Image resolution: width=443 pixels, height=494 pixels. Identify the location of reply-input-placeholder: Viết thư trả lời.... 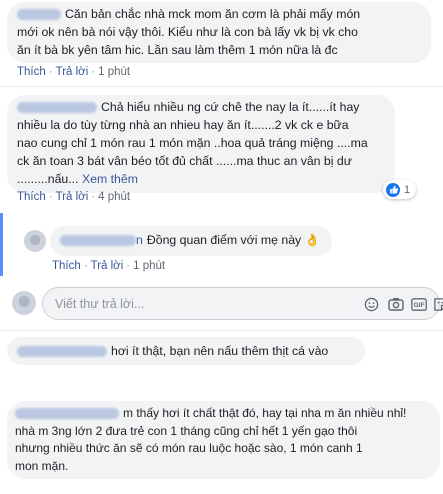
(100, 304).